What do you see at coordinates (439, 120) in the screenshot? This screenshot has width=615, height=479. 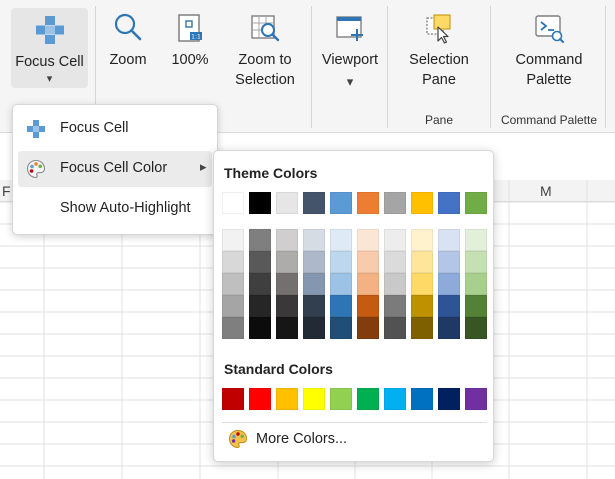 I see `pane-group-label: Pane` at bounding box center [439, 120].